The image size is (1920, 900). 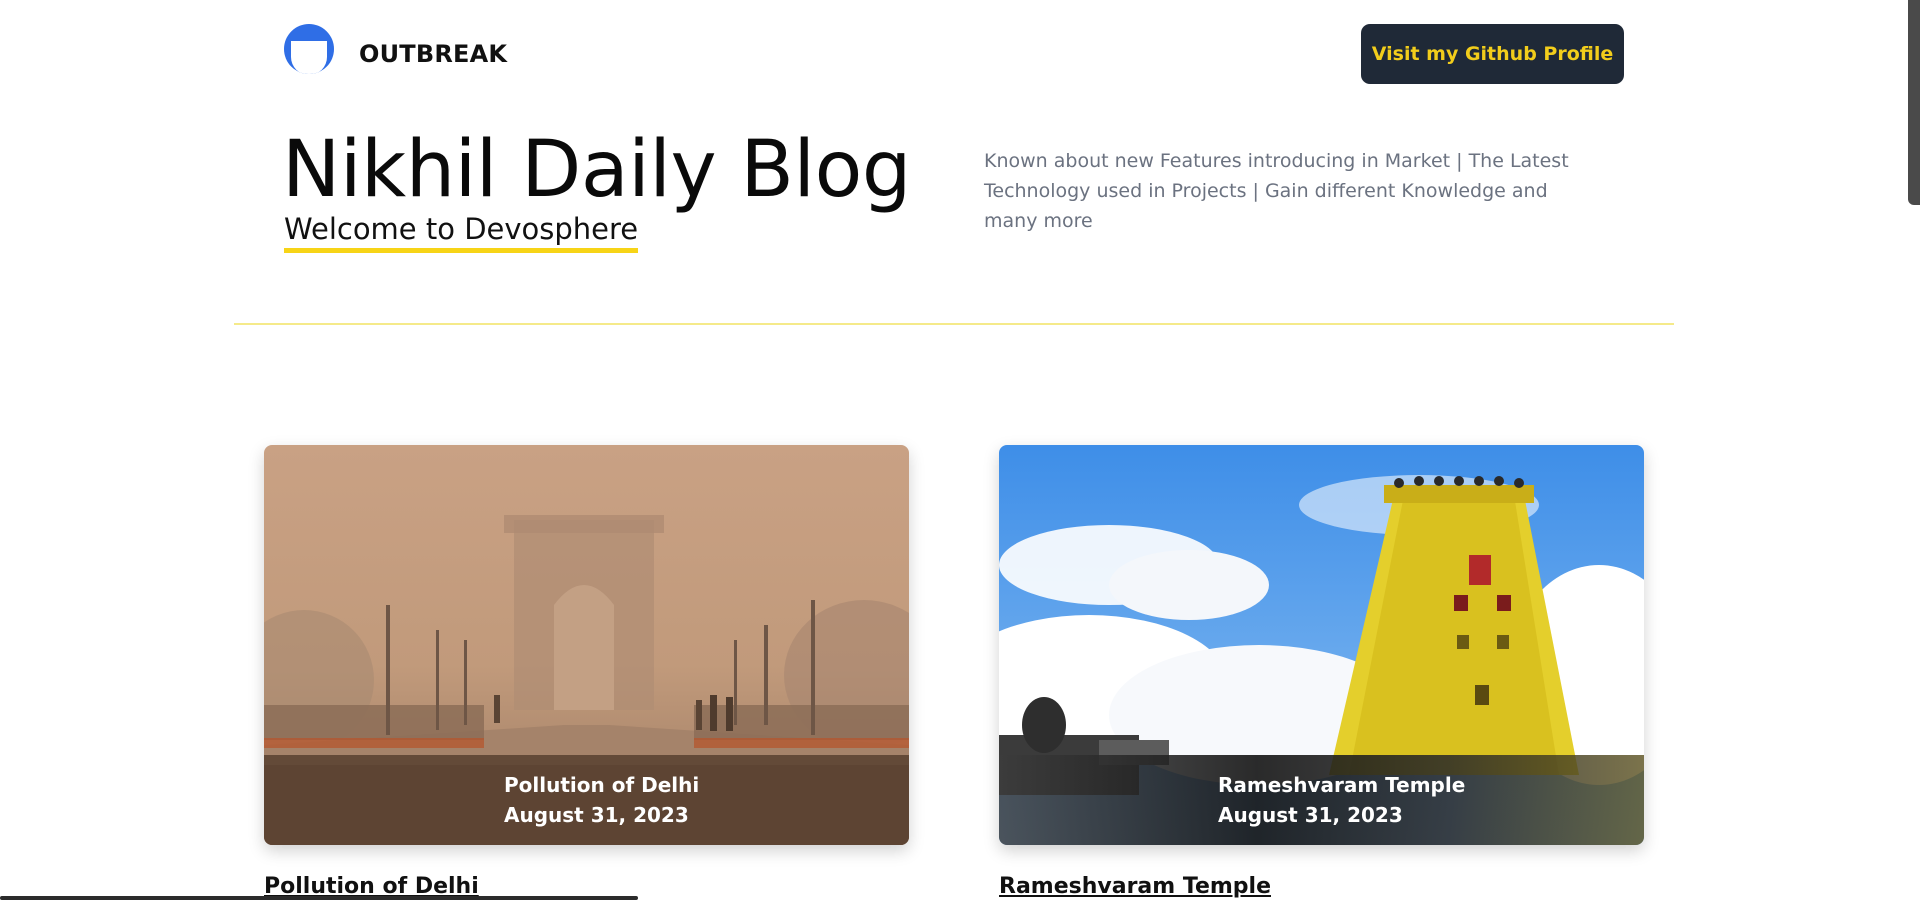 What do you see at coordinates (1321, 645) in the screenshot?
I see `post-card-rameshvaram: Rameshvaram Temple August 31, 2023` at bounding box center [1321, 645].